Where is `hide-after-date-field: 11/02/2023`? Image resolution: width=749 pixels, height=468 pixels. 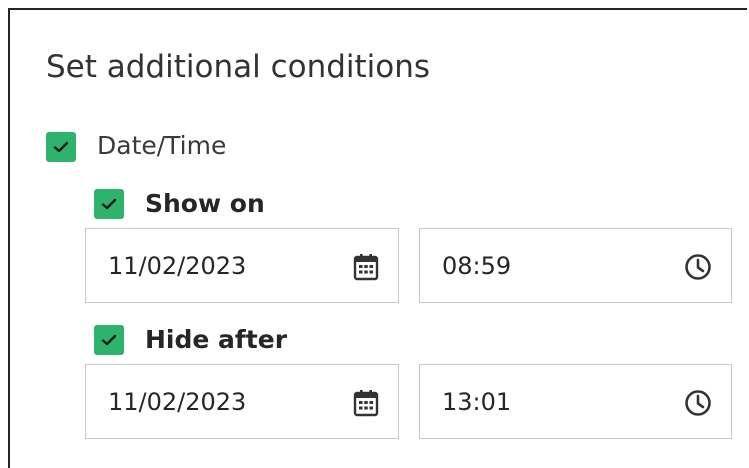
hide-after-date-field: 11/02/2023 is located at coordinates (242, 401).